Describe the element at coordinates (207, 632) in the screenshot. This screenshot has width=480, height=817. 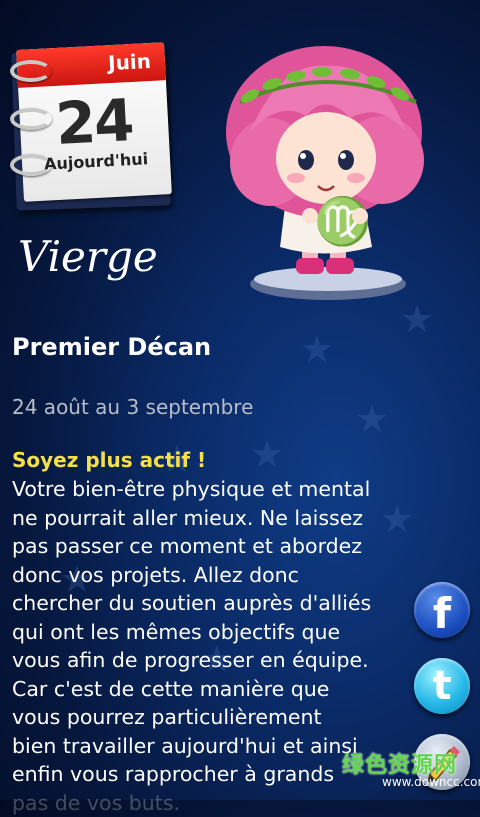
I see `horoscope-line: qui ont les mêmes objectifs que` at that location.